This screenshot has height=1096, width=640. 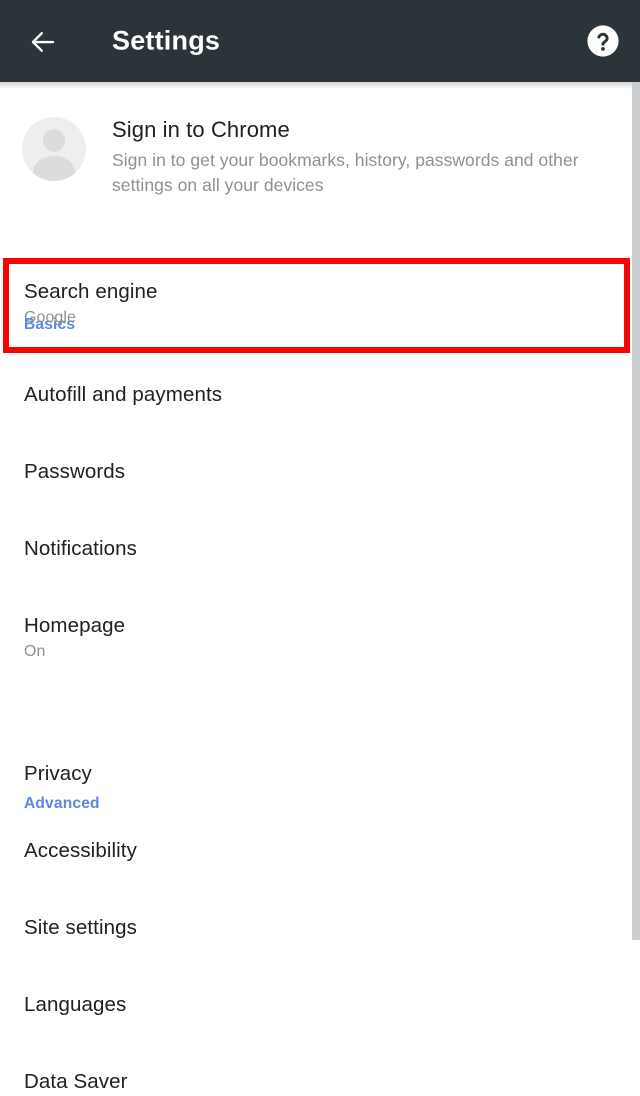 I want to click on setting-row-title: Languages, so click(x=75, y=1004).